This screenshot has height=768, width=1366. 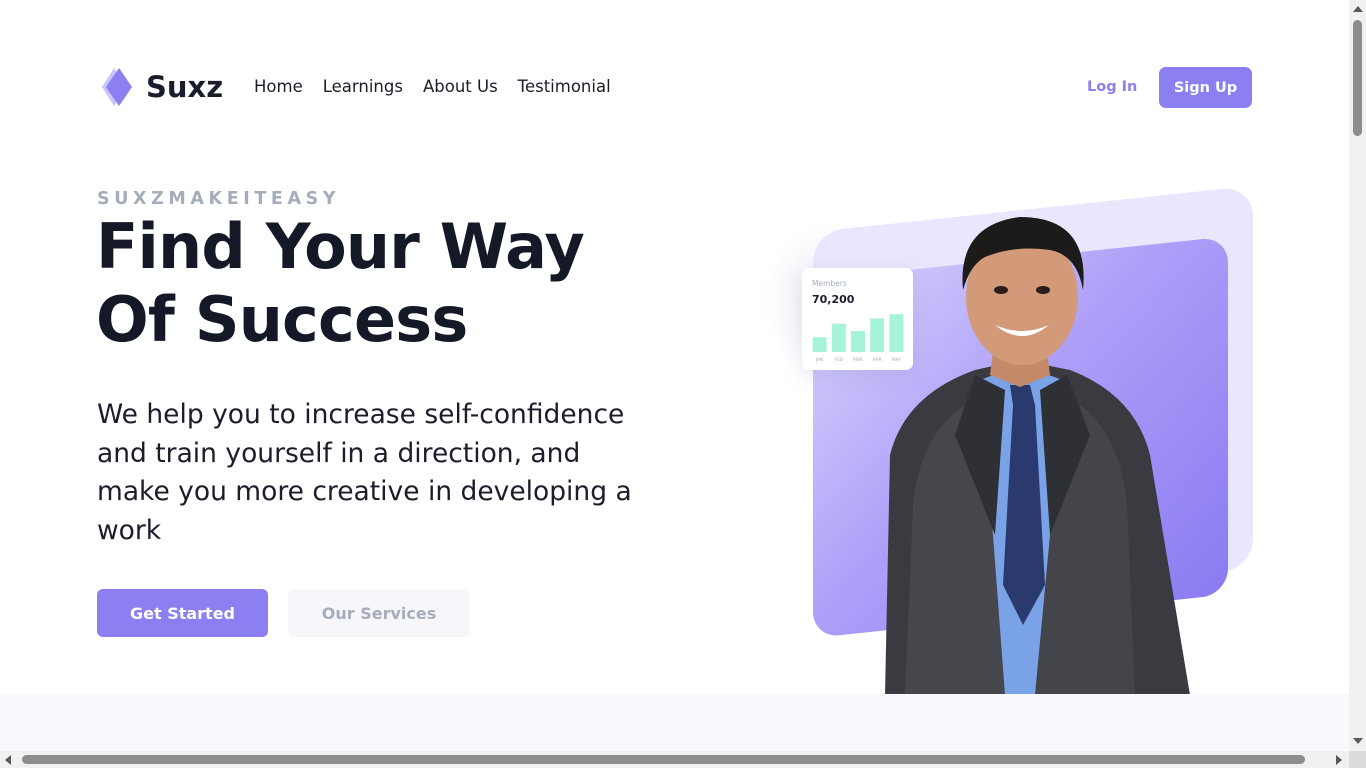 What do you see at coordinates (182, 613) in the screenshot?
I see `get-started-button: Get Started` at bounding box center [182, 613].